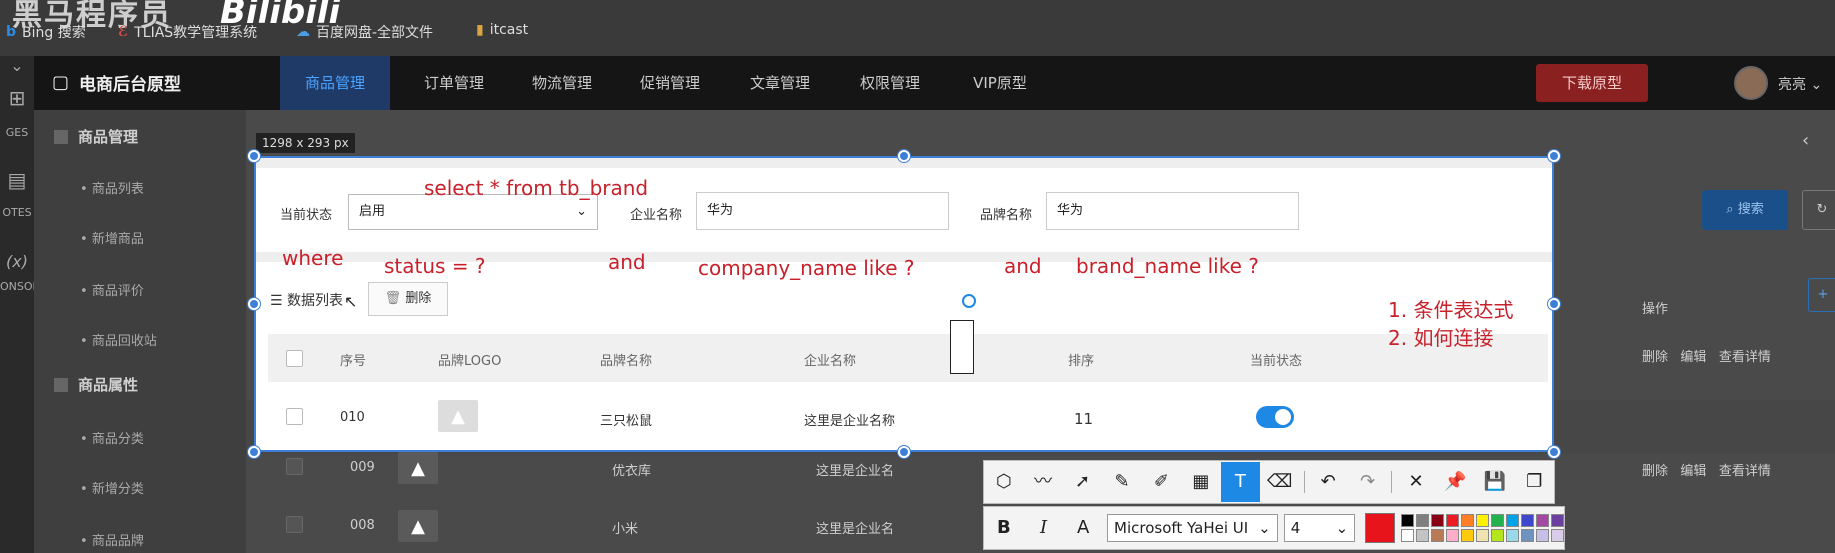 Image resolution: width=1835 pixels, height=553 pixels. Describe the element at coordinates (112, 289) in the screenshot. I see `sidebar-item-reviews: • 商品评价` at that location.